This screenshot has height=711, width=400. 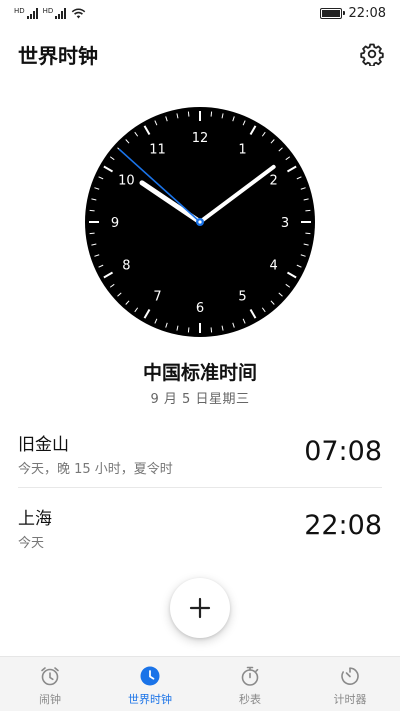 I want to click on status-bar: HD HD 22:08, so click(x=200, y=13).